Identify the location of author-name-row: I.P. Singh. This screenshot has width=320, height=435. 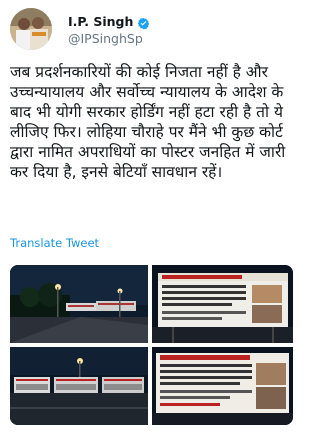
(109, 22).